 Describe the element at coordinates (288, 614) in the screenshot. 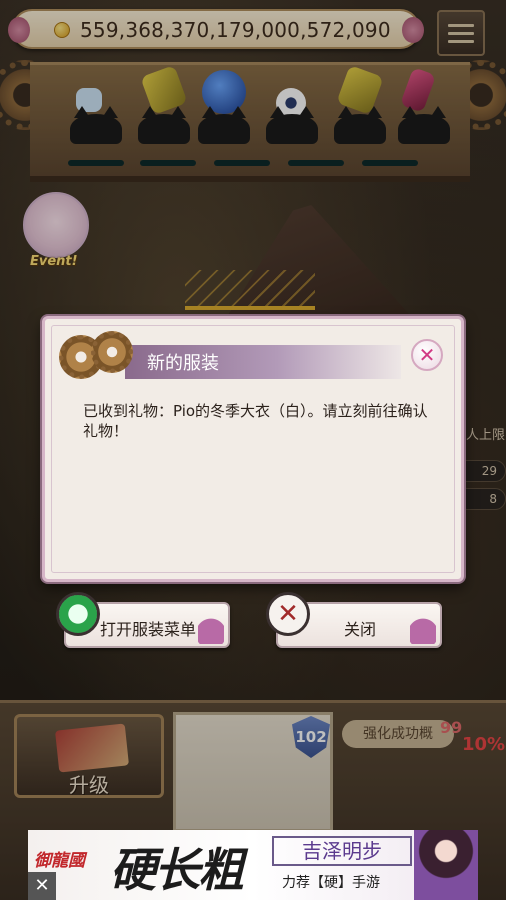

I see `cross-icon: ✕` at that location.